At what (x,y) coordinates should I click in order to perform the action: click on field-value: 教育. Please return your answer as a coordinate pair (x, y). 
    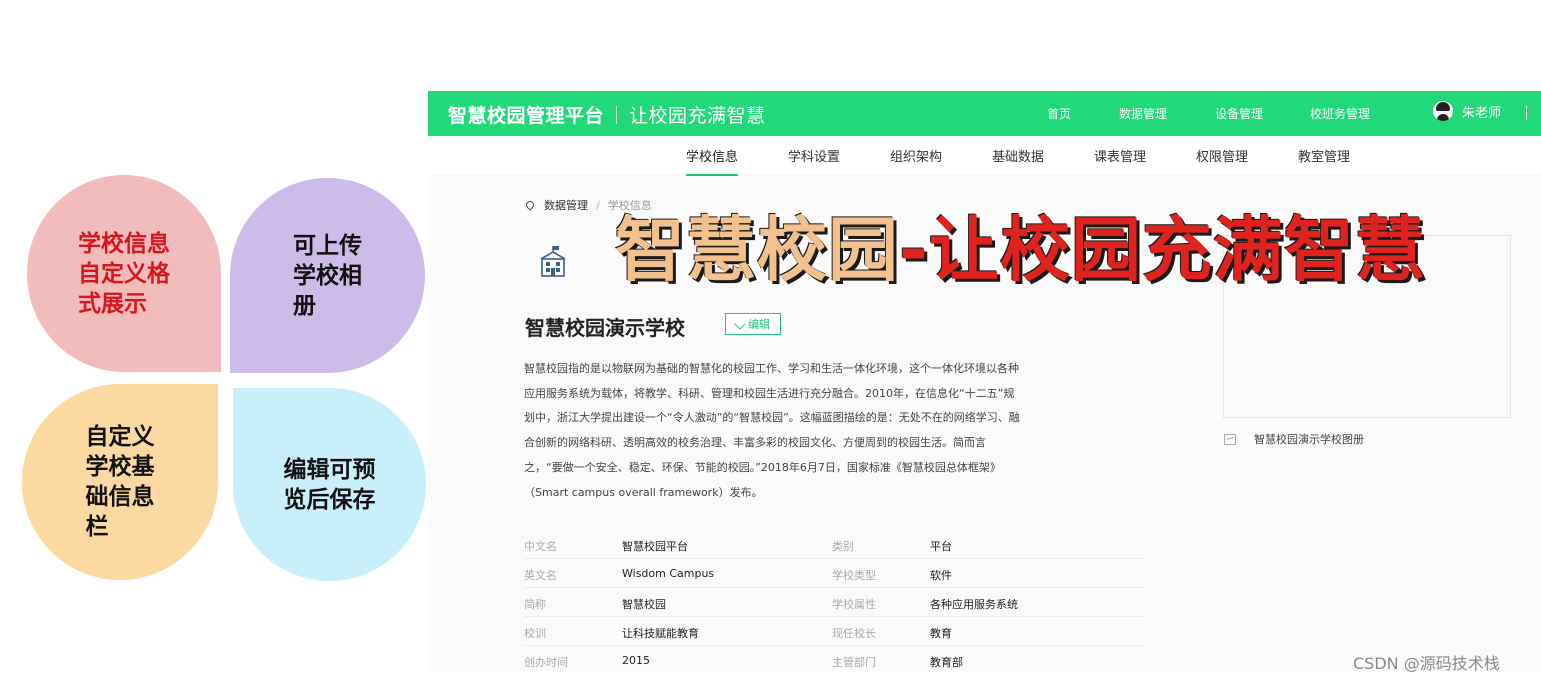
    Looking at the image, I should click on (941, 633).